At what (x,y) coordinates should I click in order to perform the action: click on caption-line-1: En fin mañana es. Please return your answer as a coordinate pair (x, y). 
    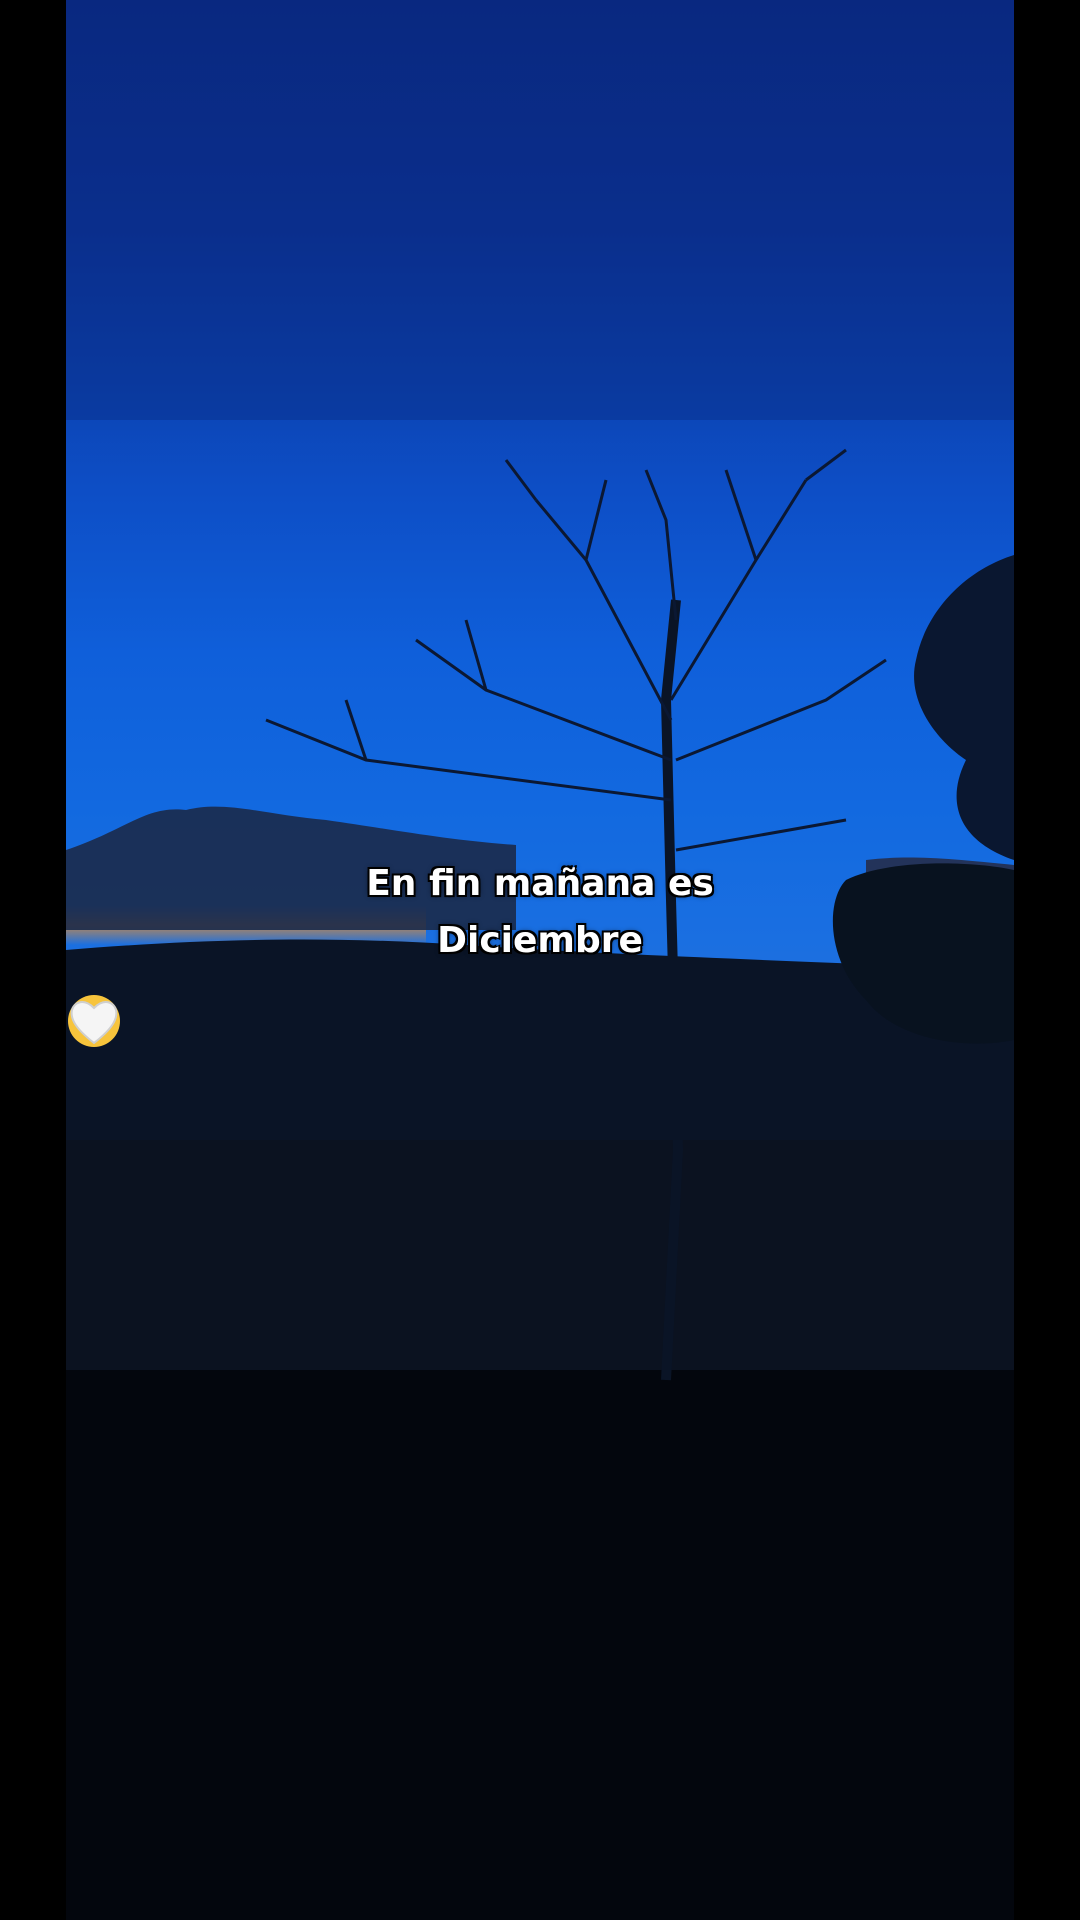
    Looking at the image, I should click on (540, 883).